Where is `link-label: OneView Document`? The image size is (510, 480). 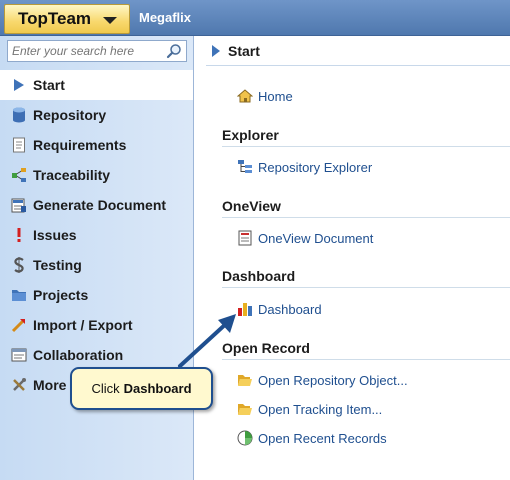
link-label: OneView Document is located at coordinates (316, 238).